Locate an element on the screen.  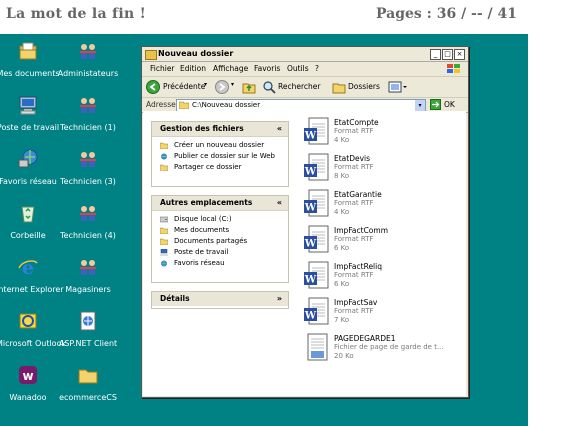
desktop-icon-technicien-4: Technicien (4) is located at coordinates (88, 221).